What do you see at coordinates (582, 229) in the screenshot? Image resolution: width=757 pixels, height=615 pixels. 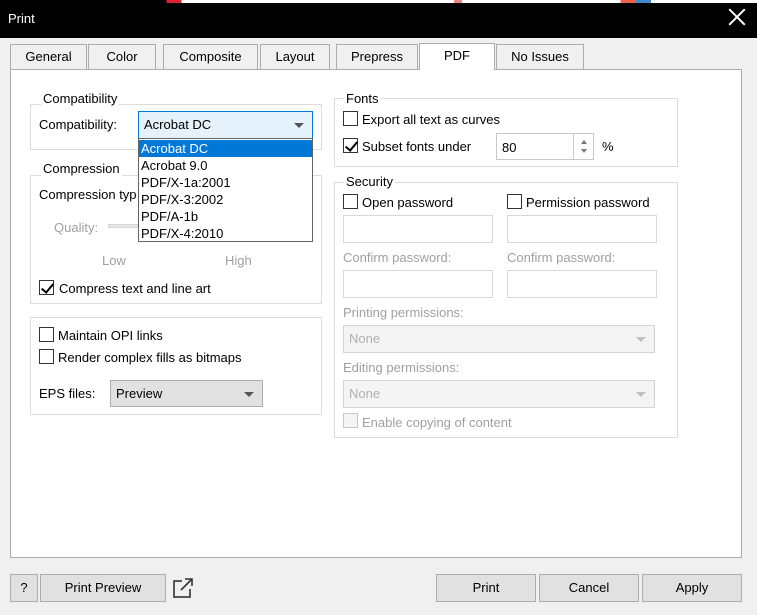 I see `permission-password-input` at bounding box center [582, 229].